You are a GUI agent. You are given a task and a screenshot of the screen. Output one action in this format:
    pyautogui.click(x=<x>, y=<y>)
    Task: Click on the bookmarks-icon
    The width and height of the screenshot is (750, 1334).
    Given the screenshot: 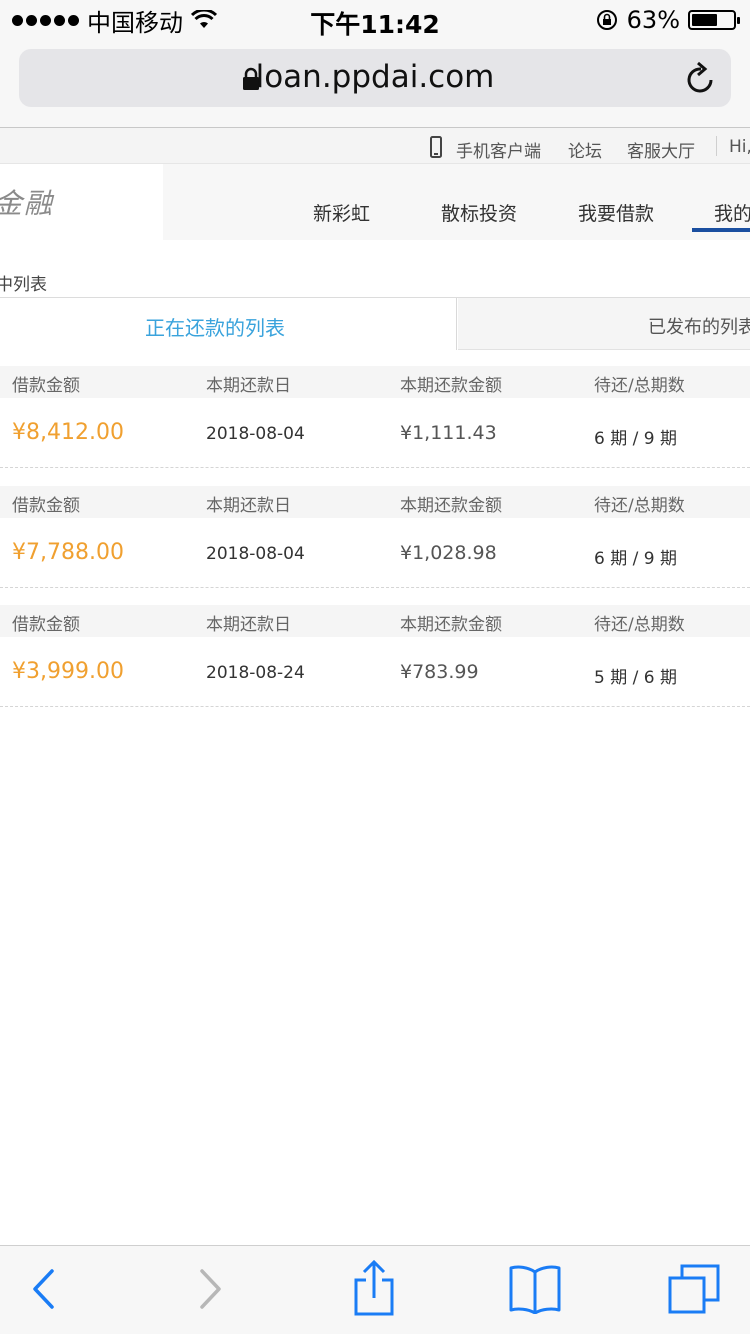 What is the action you would take?
    pyautogui.click(x=535, y=1289)
    